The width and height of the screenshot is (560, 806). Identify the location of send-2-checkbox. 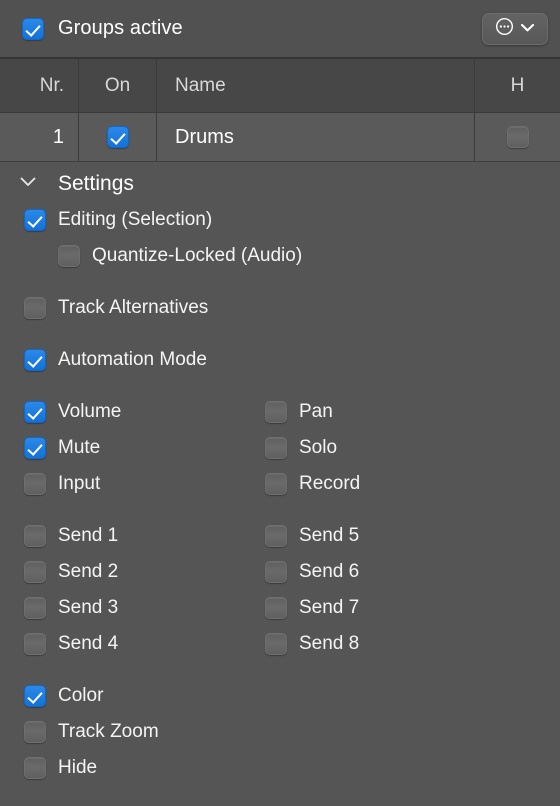
(35, 572).